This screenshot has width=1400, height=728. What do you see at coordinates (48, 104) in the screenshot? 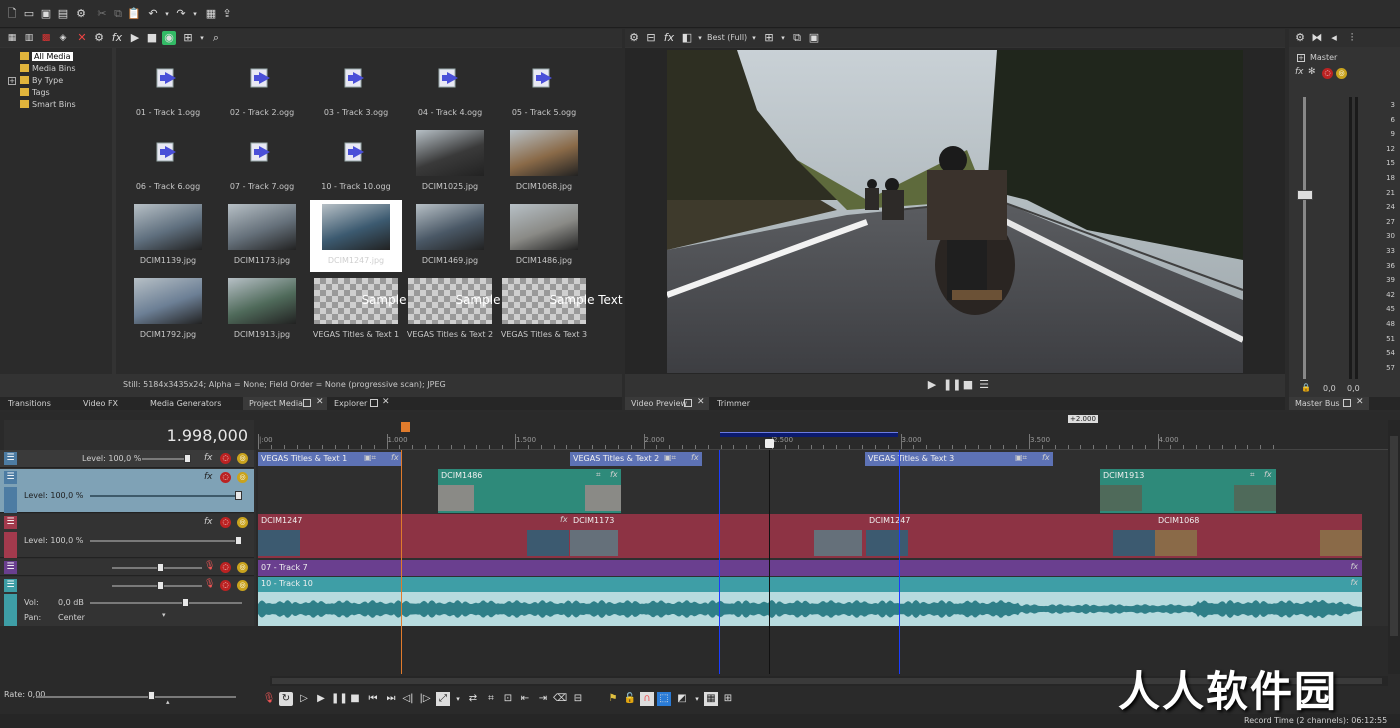
I see `tree-item: Smart Bins` at bounding box center [48, 104].